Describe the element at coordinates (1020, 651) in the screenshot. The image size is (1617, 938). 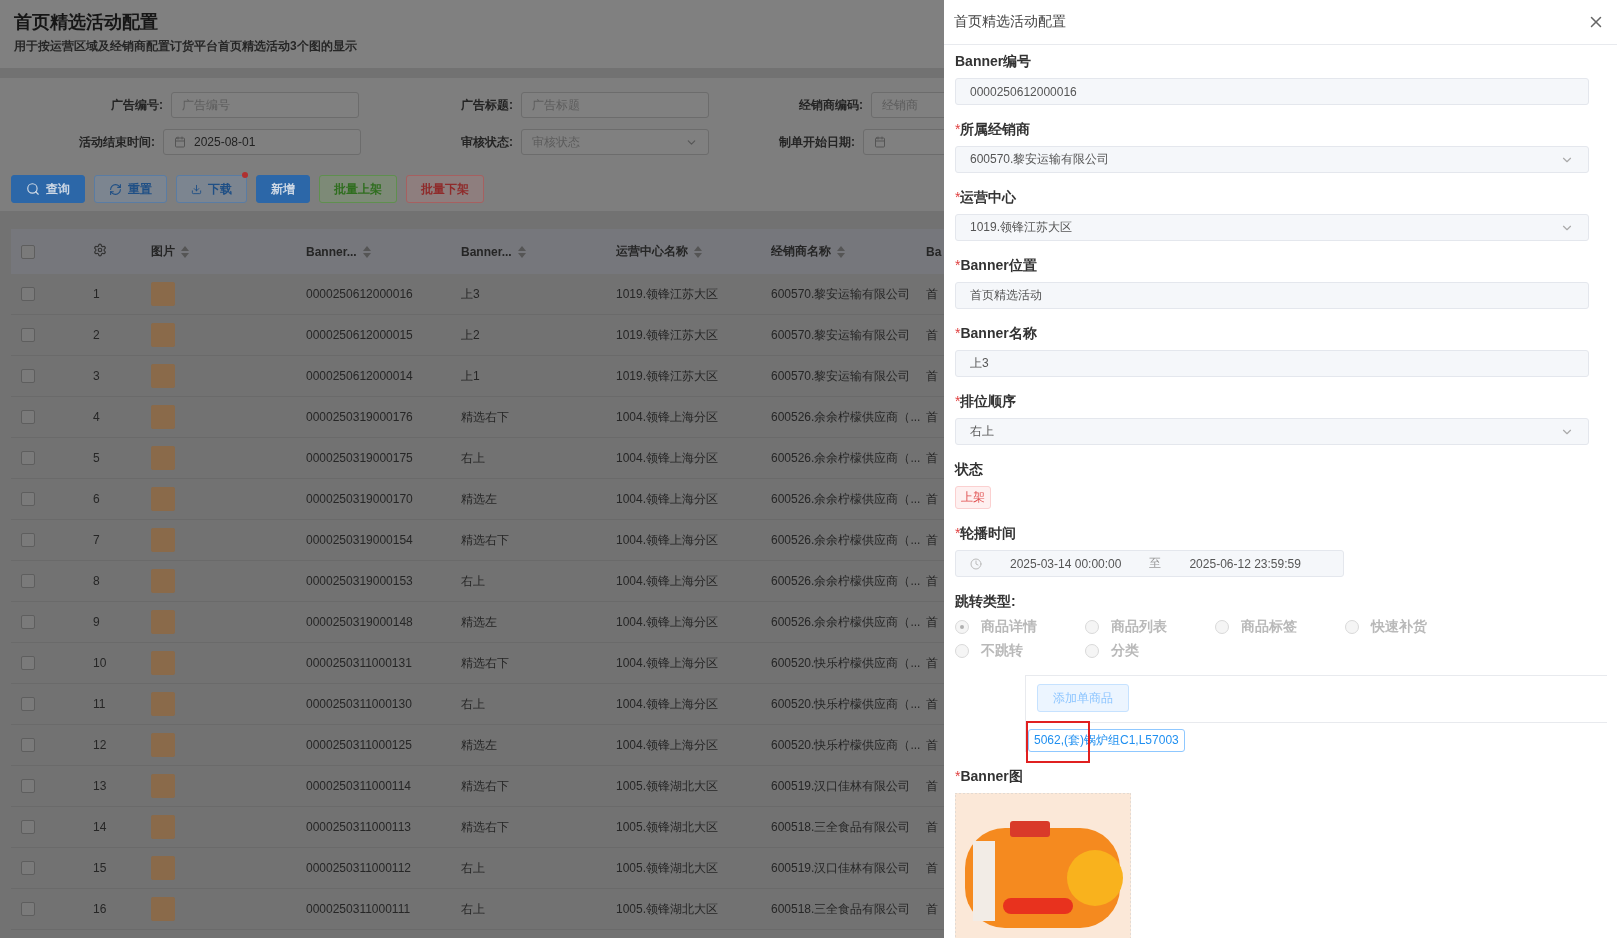
I see `radio-option: 不跳转` at that location.